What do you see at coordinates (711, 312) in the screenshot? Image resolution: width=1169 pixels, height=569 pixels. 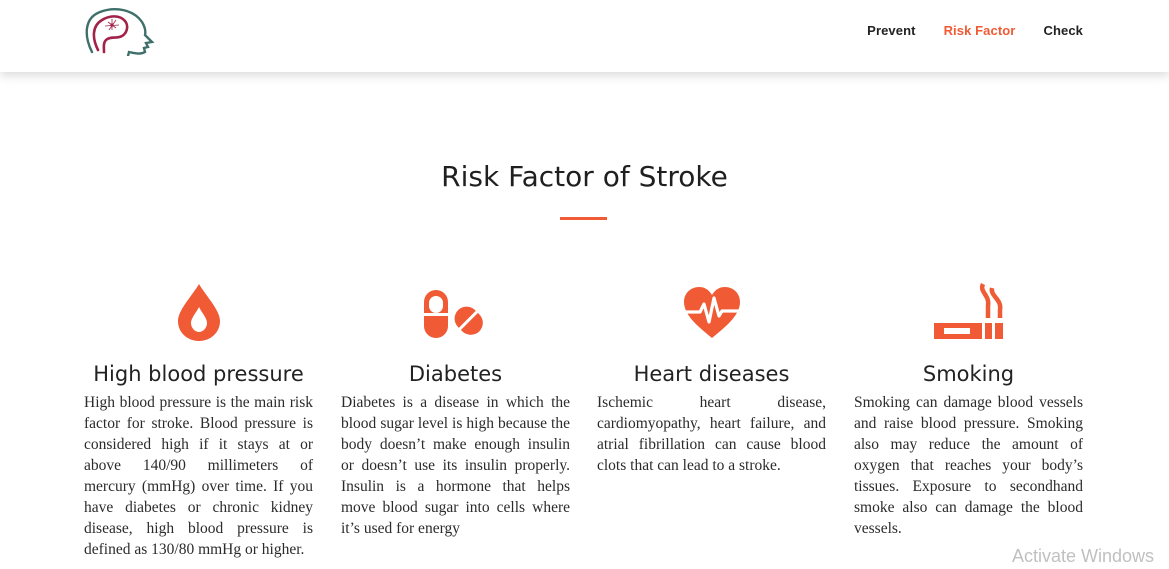 I see `heartbeat-icon` at bounding box center [711, 312].